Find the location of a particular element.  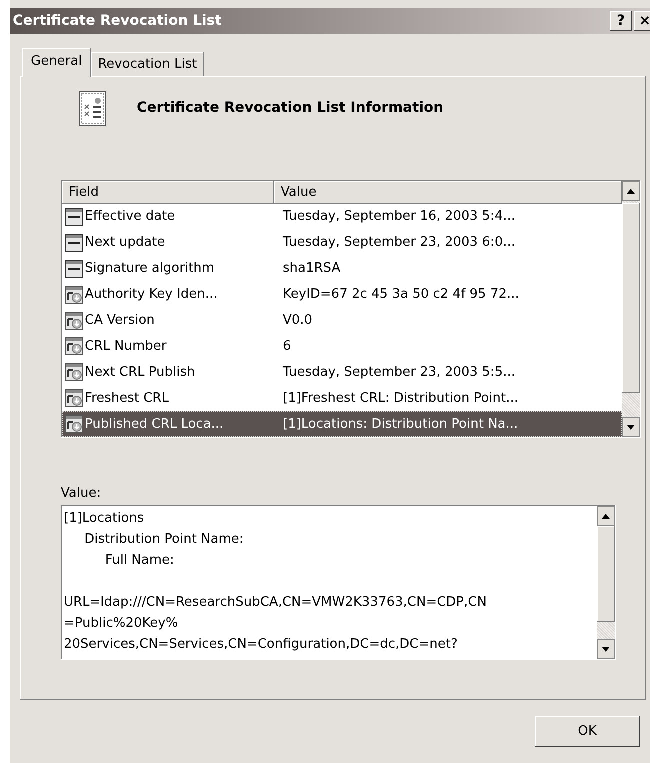

ok-button: OK is located at coordinates (587, 731).